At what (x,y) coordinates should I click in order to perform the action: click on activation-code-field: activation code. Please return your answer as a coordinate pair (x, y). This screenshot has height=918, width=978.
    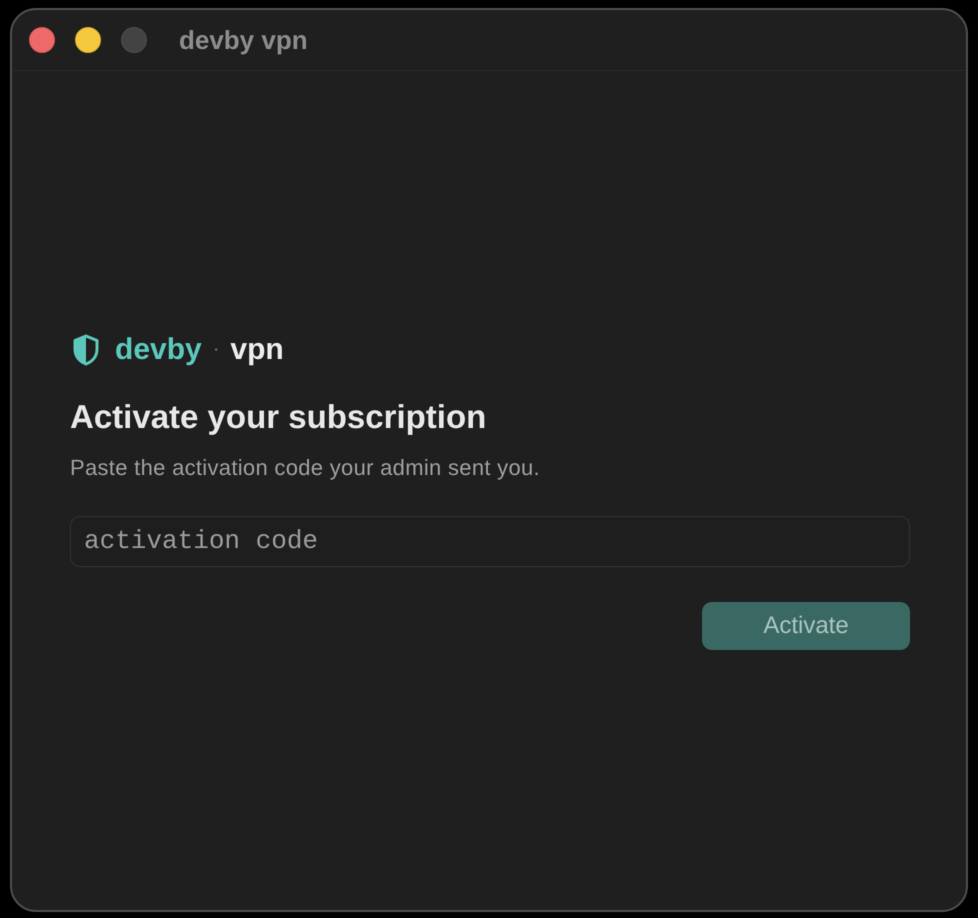
    Looking at the image, I should click on (490, 541).